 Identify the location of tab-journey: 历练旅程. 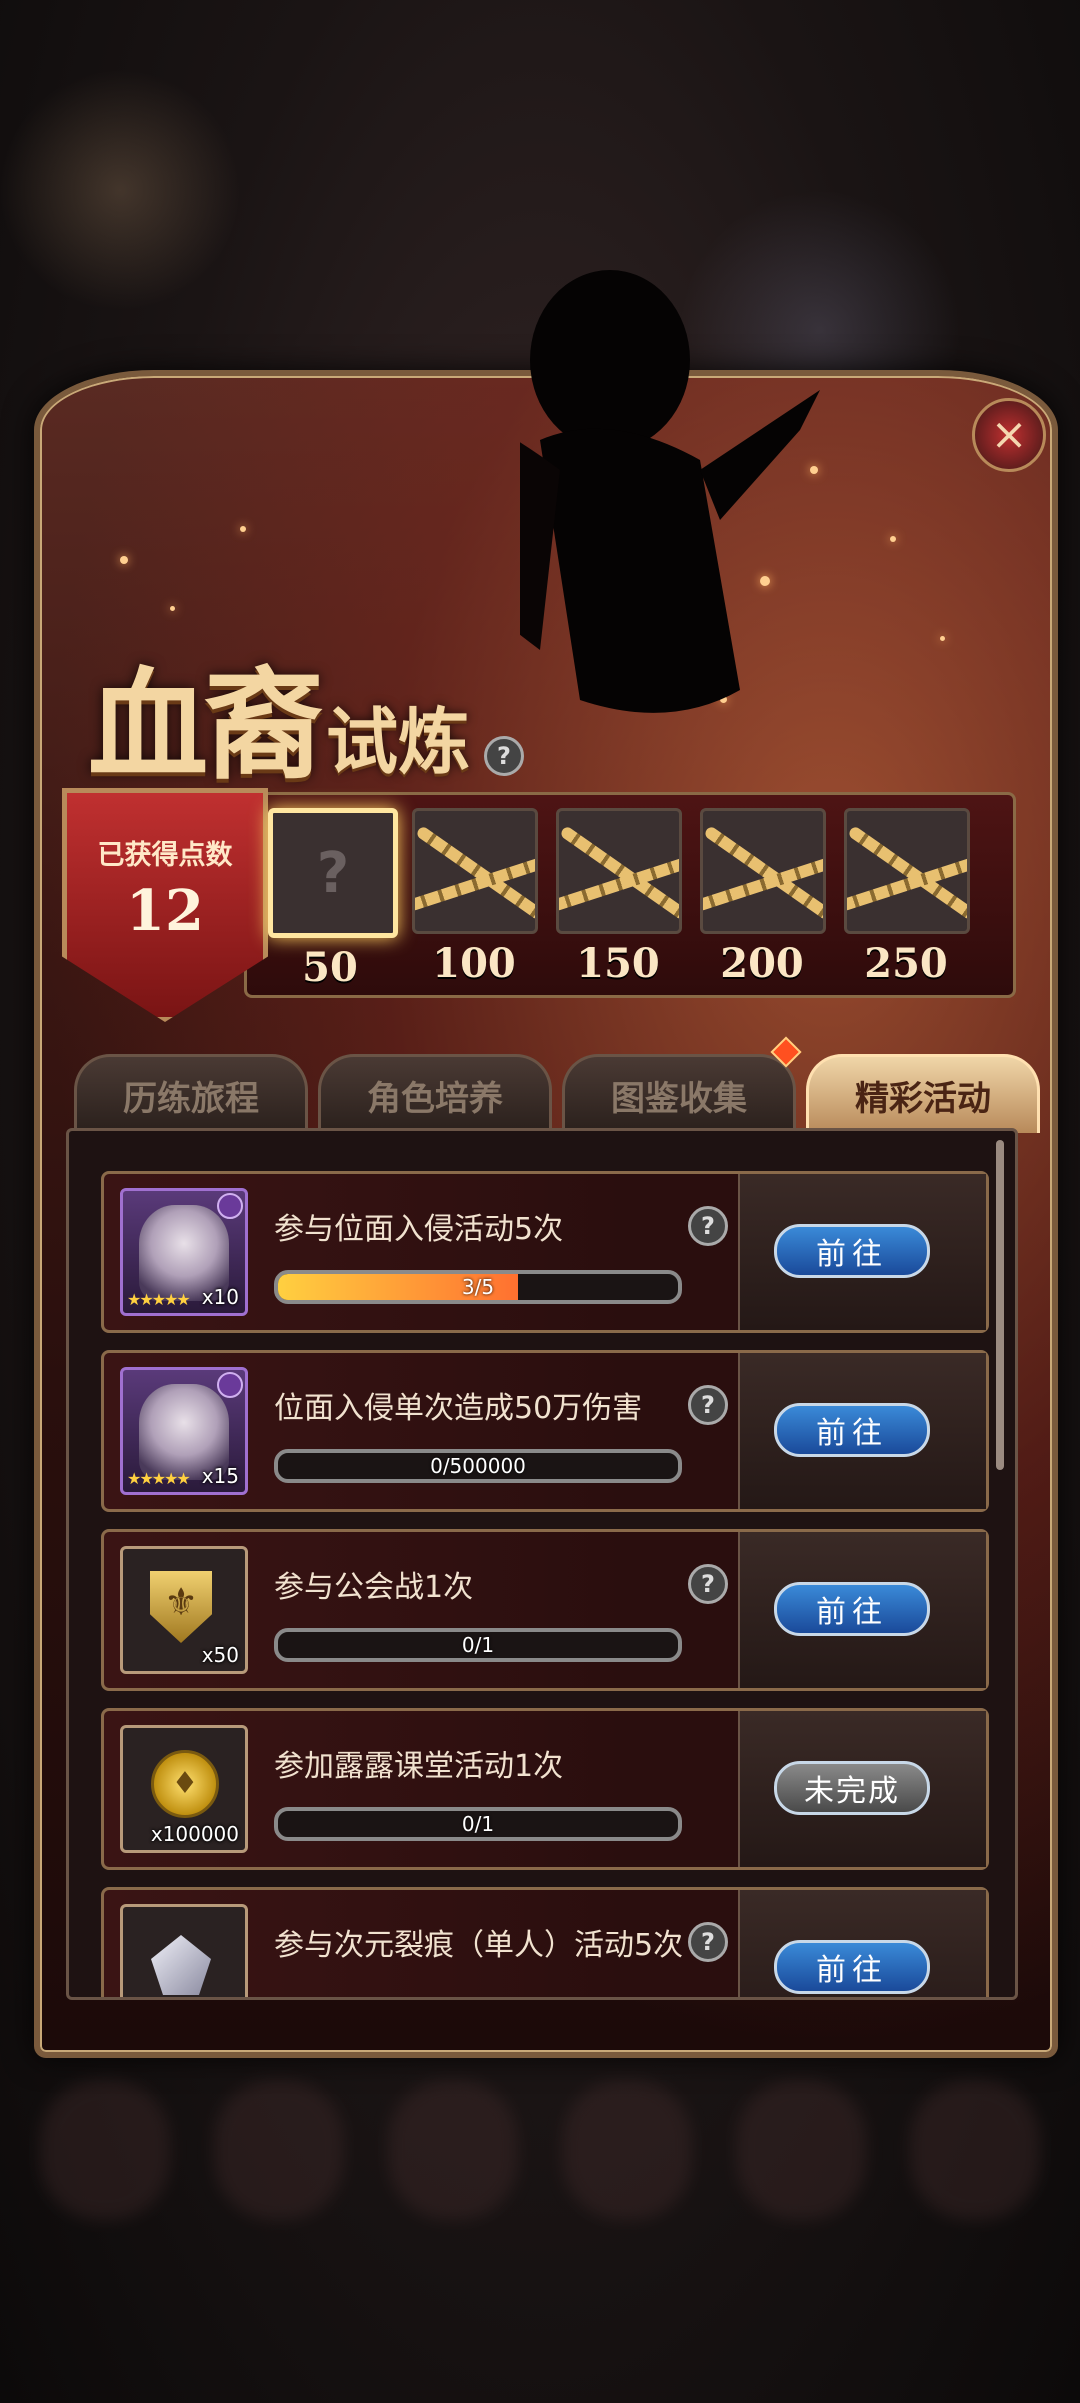
(191, 1093).